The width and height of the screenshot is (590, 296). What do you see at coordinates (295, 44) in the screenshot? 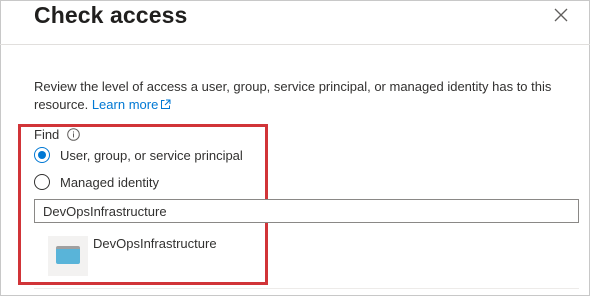
I see `header-divider` at bounding box center [295, 44].